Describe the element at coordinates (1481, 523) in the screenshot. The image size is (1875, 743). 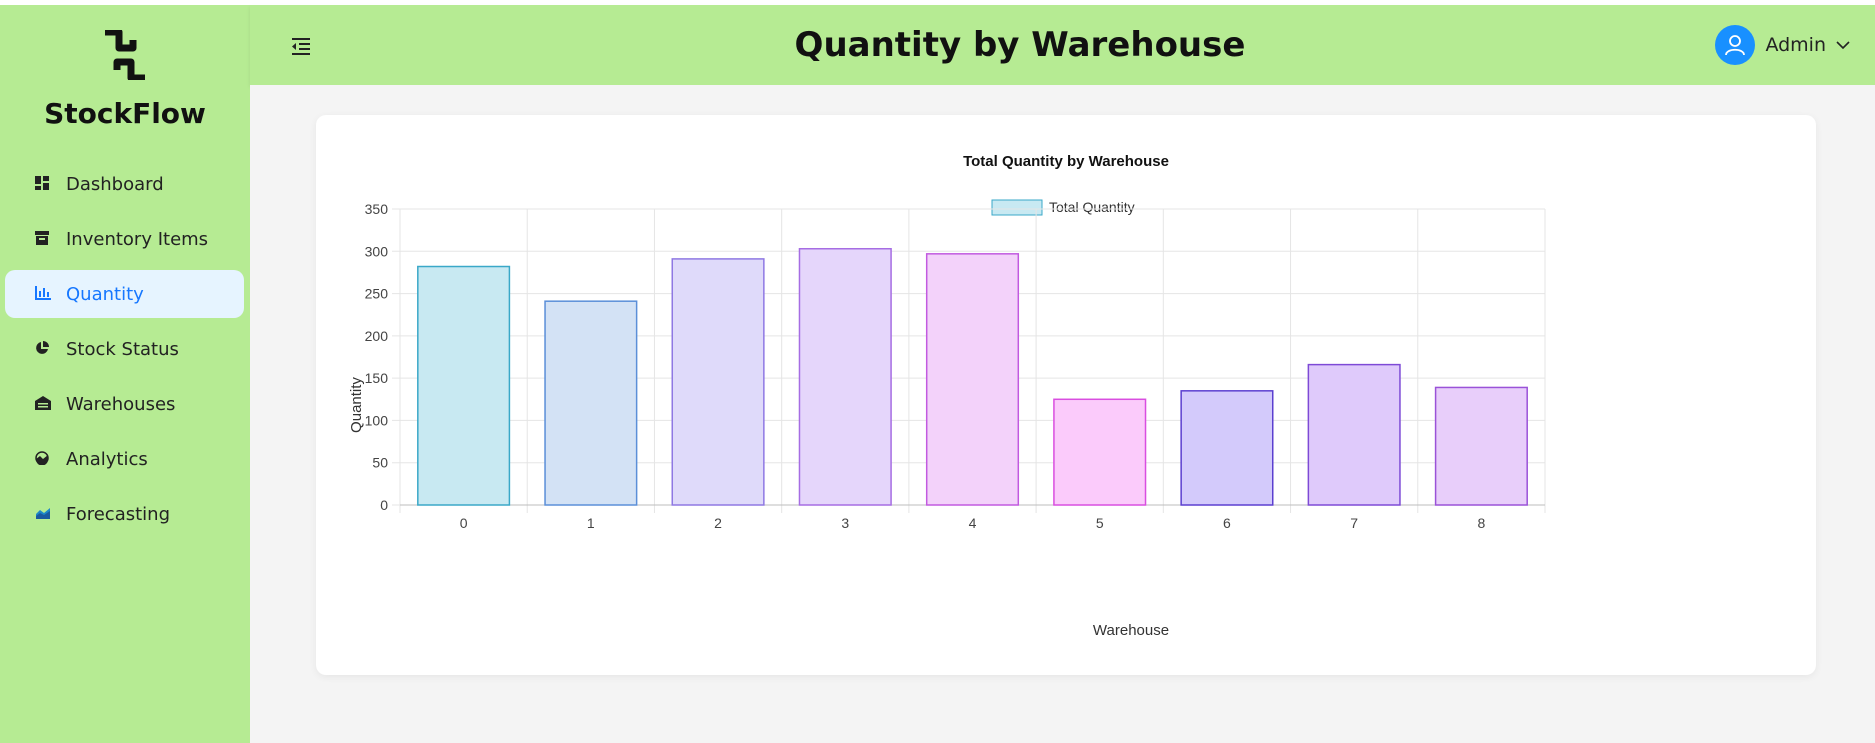
I see `x-tick-label: 8` at that location.